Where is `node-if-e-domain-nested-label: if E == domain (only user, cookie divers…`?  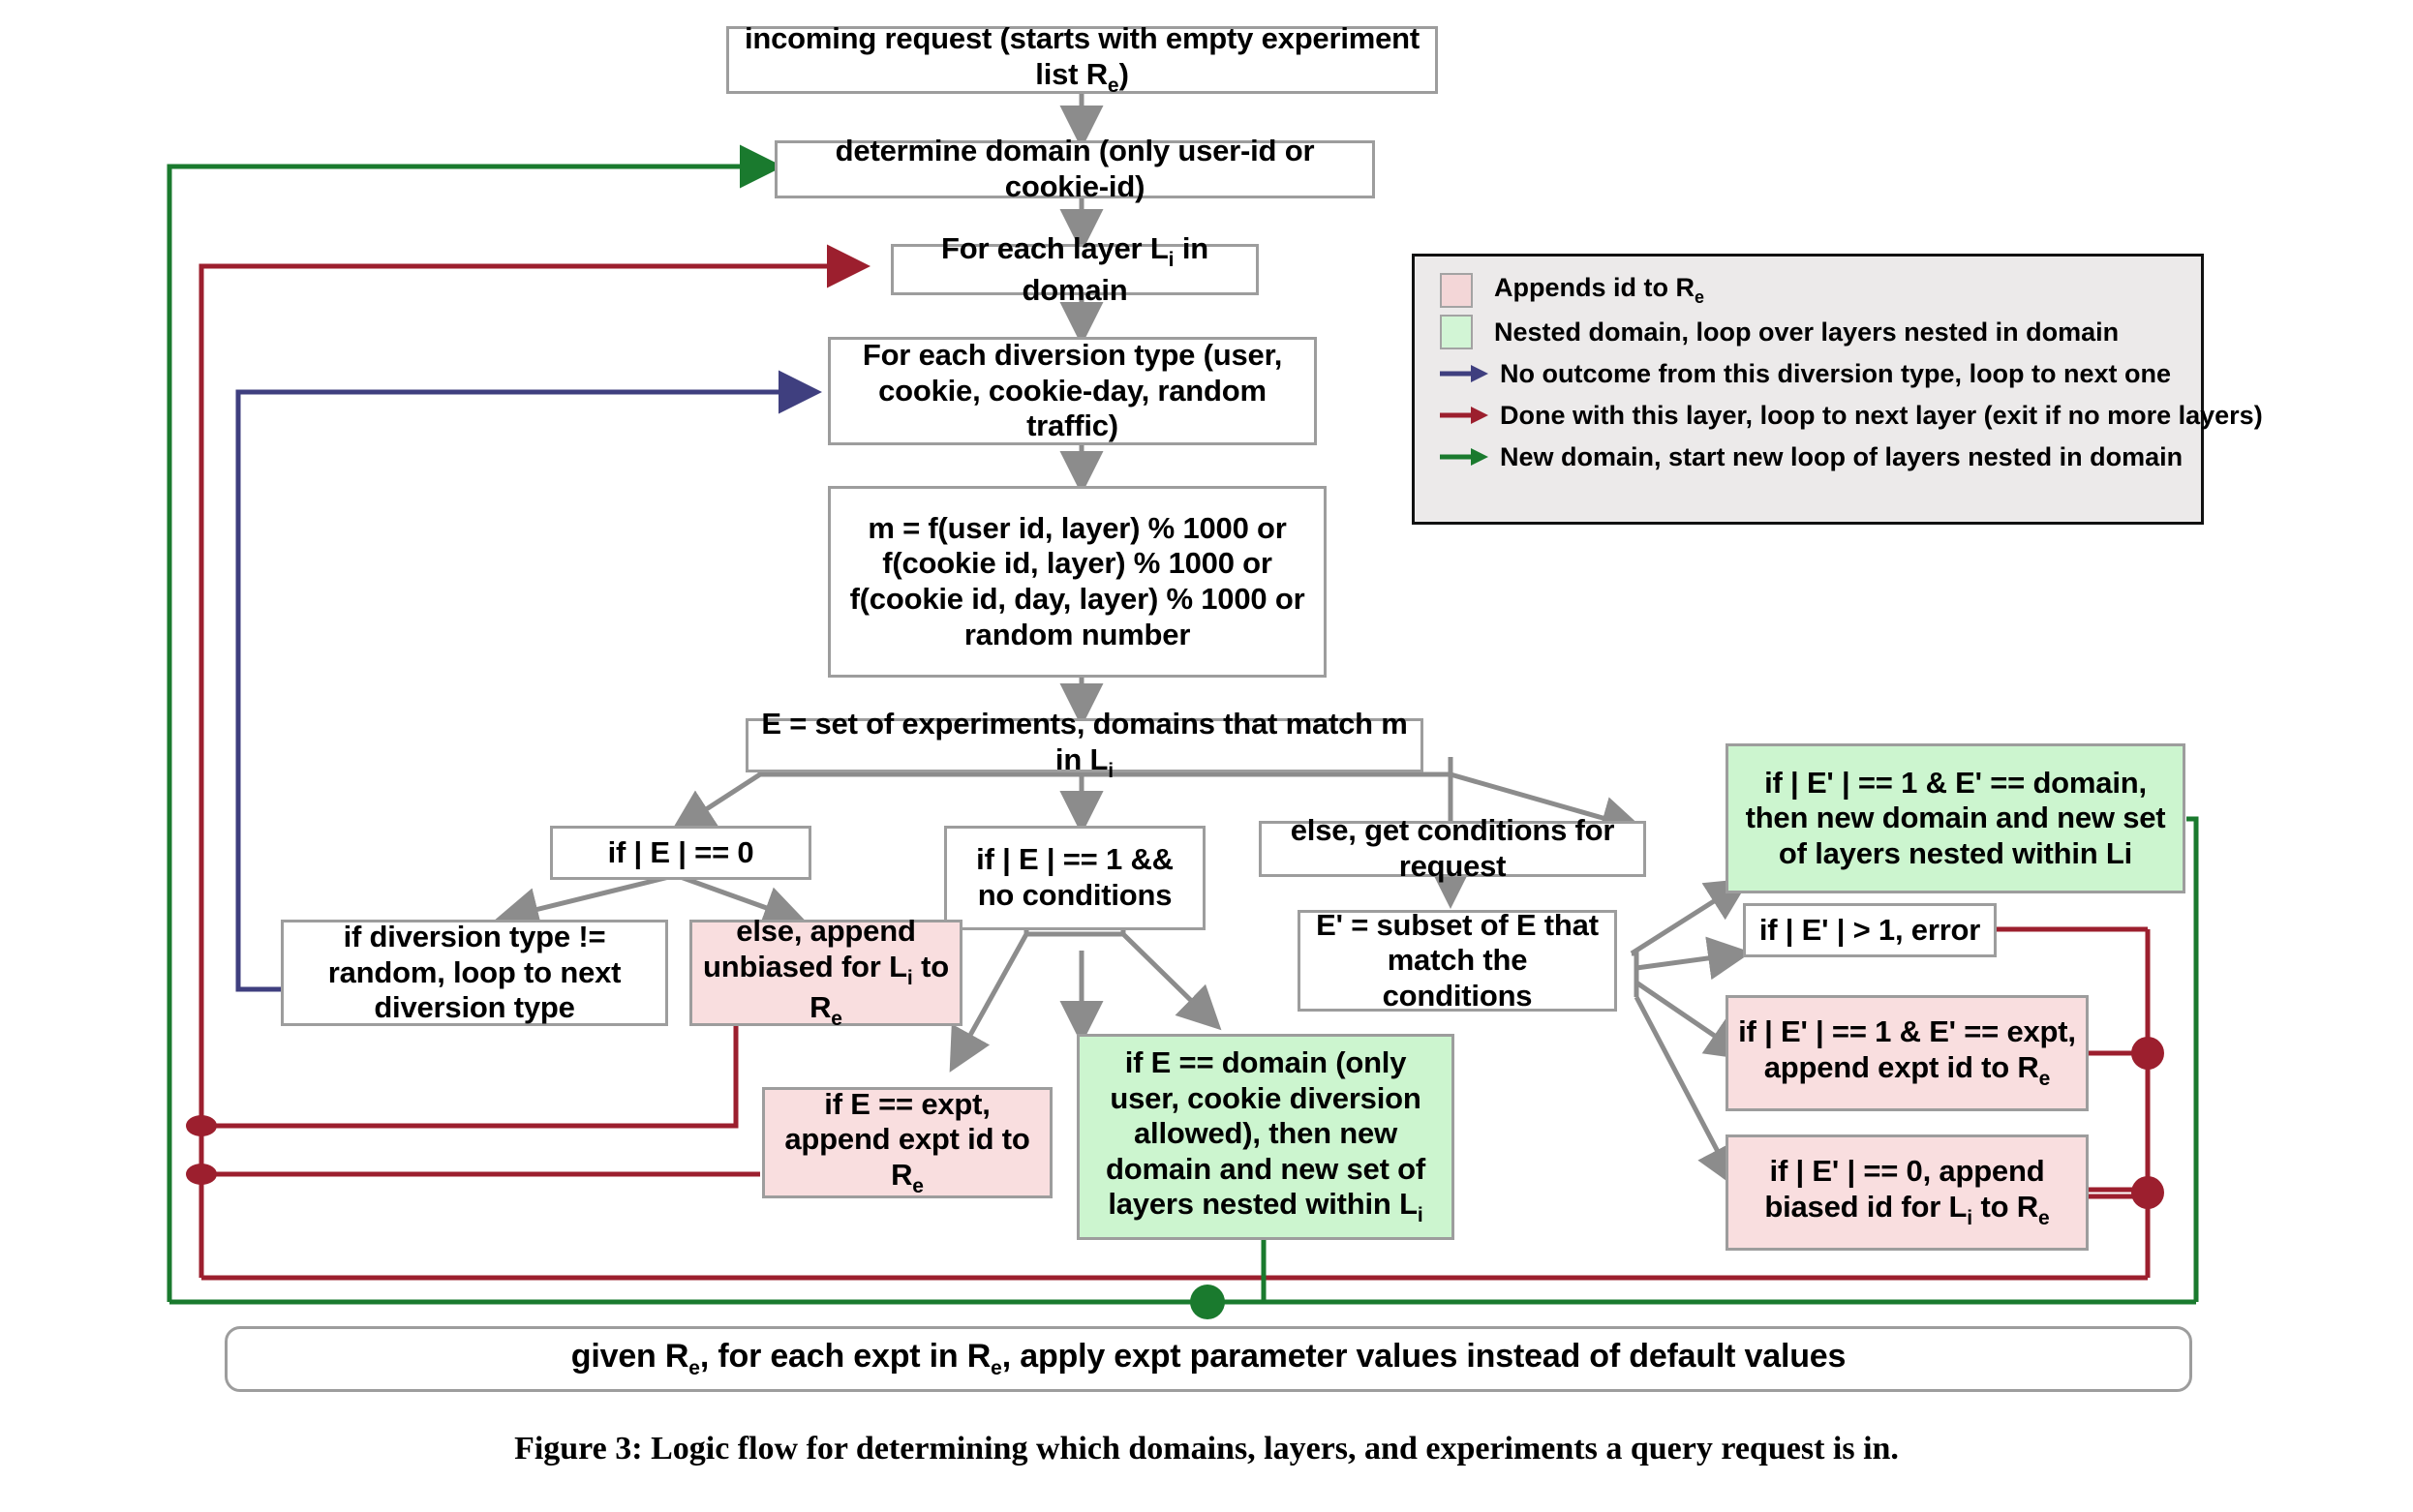
node-if-e-domain-nested-label: if E == domain (only user, cookie divers… is located at coordinates (1266, 1135).